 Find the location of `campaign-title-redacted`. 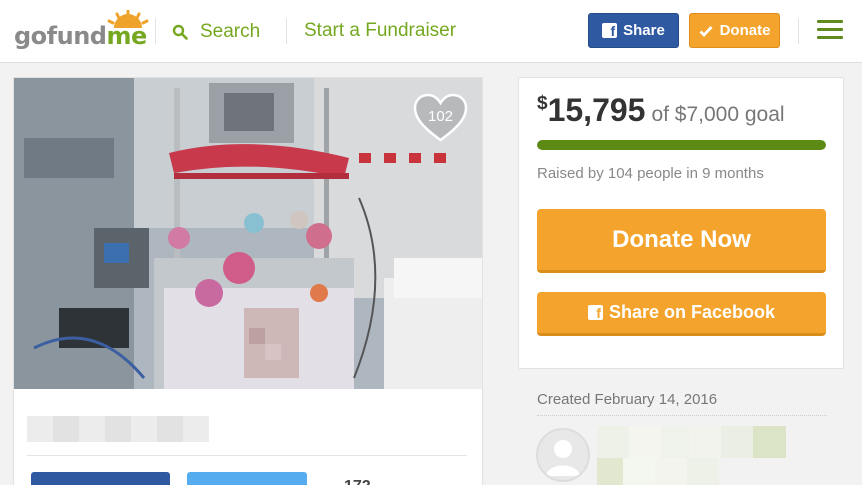

campaign-title-redacted is located at coordinates (118, 429).